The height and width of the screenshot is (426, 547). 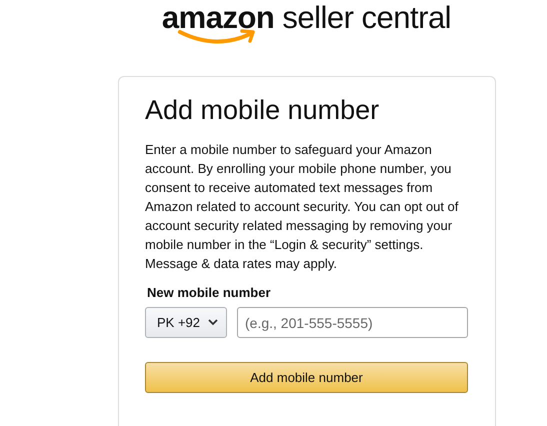 What do you see at coordinates (209, 292) in the screenshot?
I see `field-label: New mobile number` at bounding box center [209, 292].